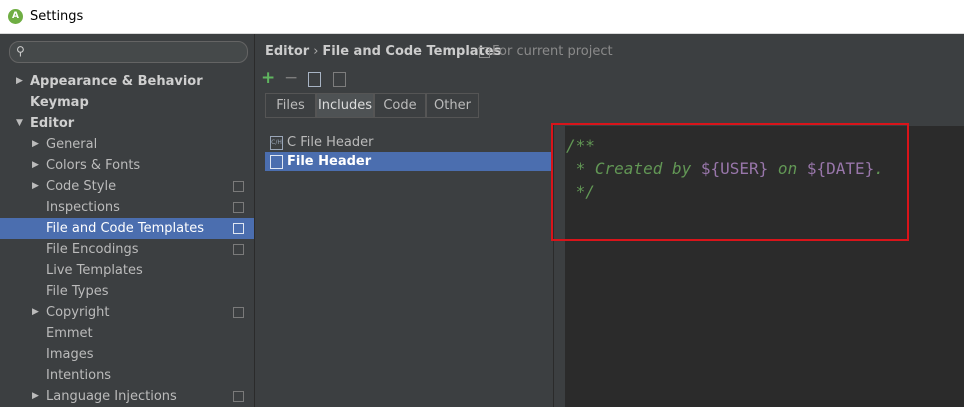 Image resolution: width=964 pixels, height=407 pixels. Describe the element at coordinates (79, 375) in the screenshot. I see `sidebar-item-label: Intentions` at that location.